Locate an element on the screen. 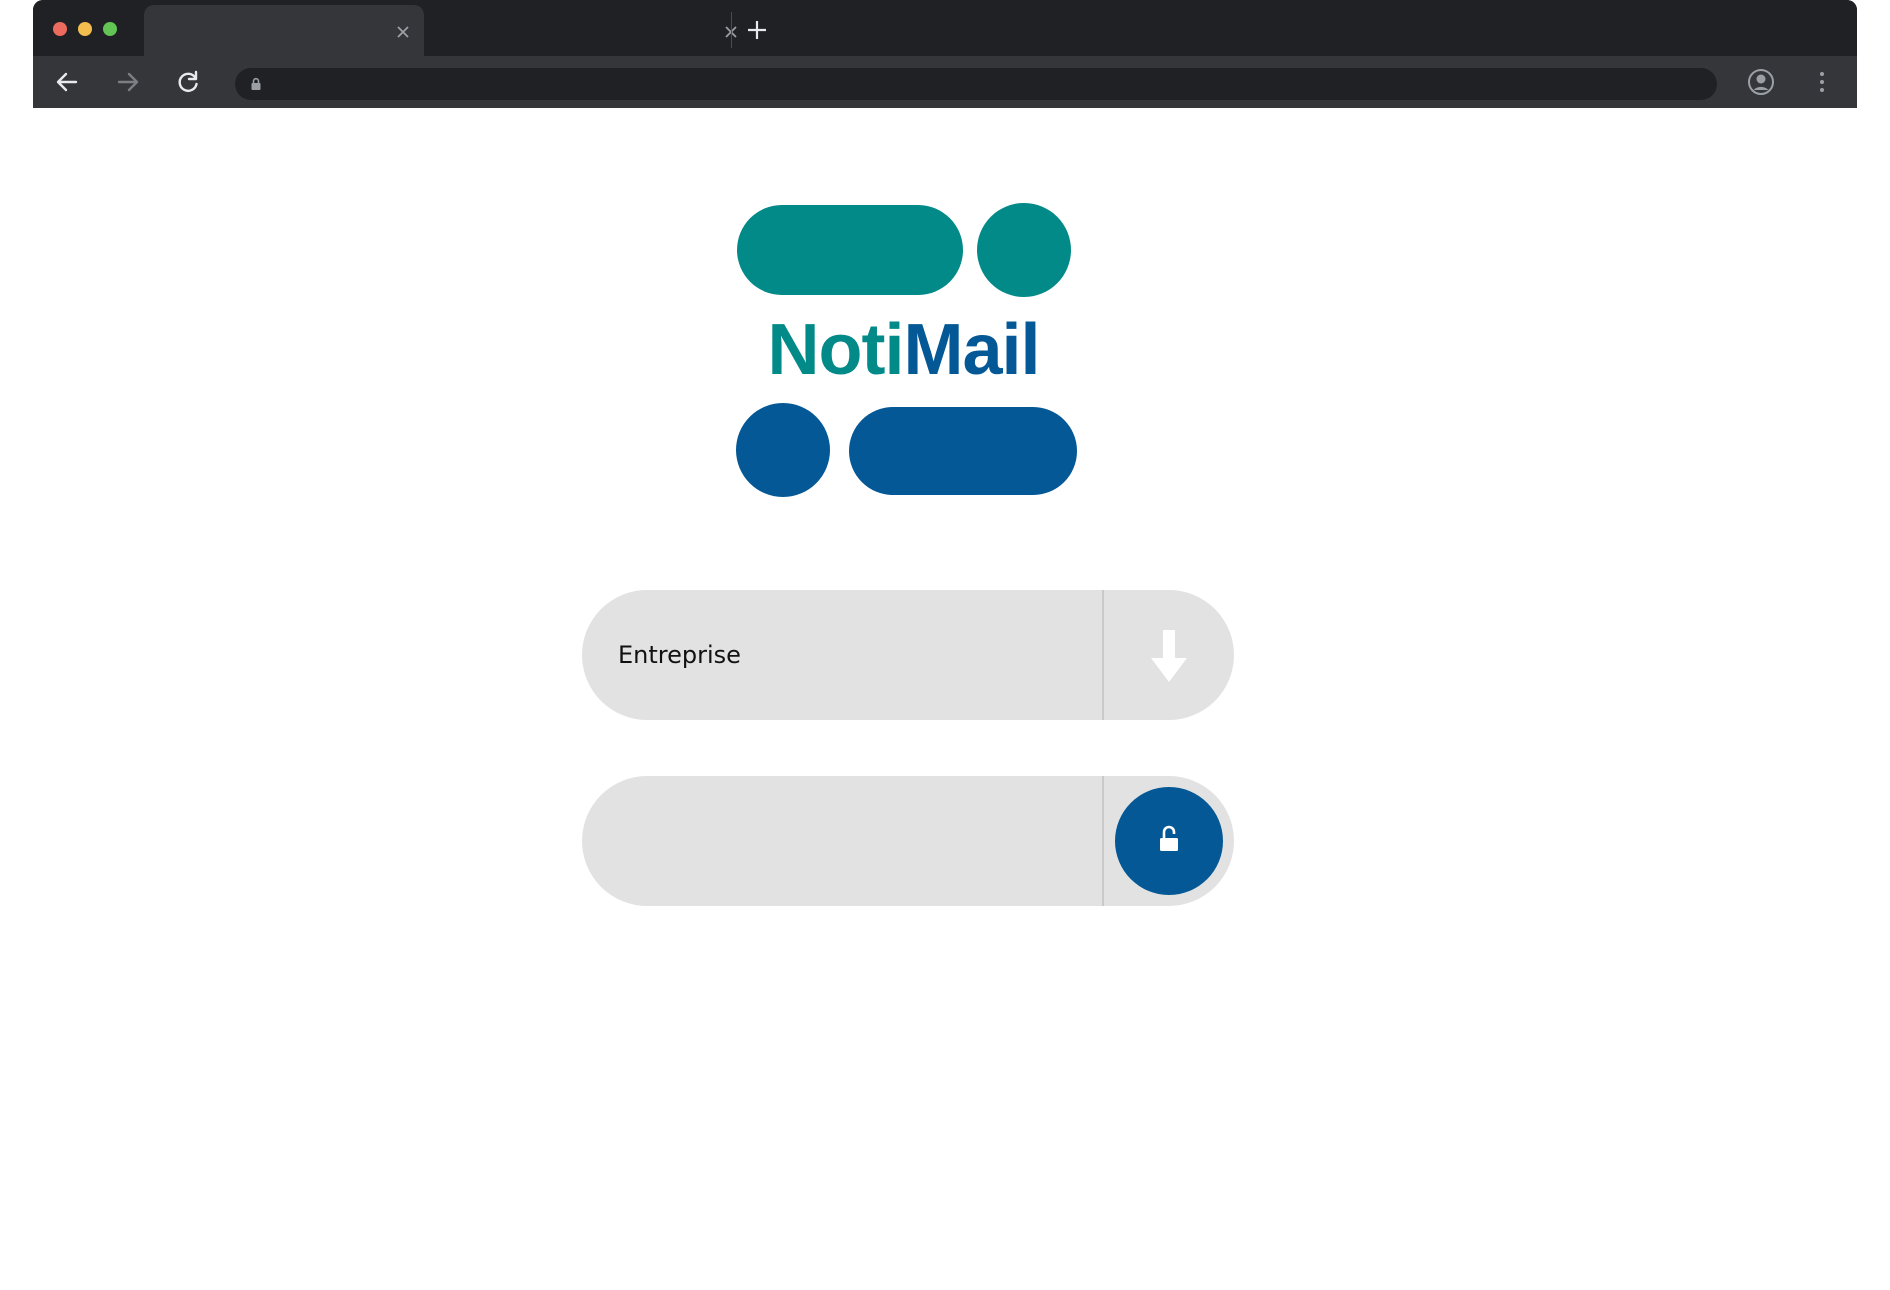 Image resolution: width=1890 pixels, height=1290 pixels. logo-word-noti: Noti is located at coordinates (836, 350).